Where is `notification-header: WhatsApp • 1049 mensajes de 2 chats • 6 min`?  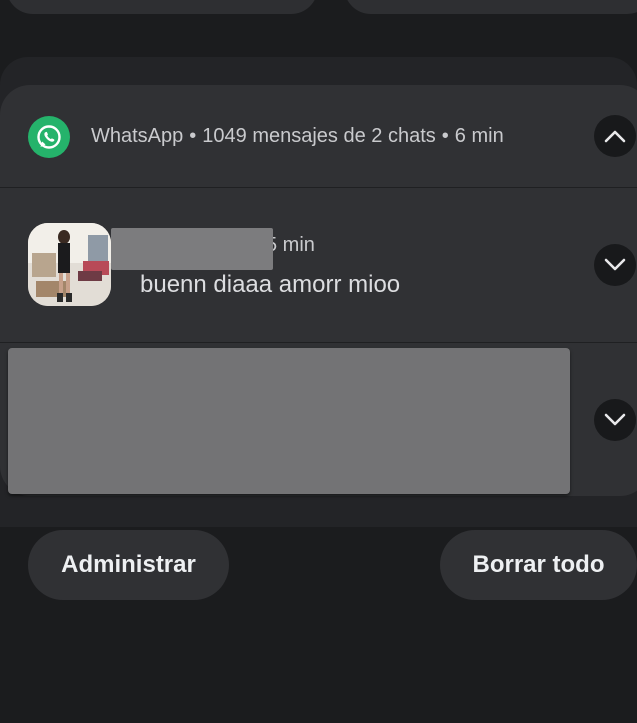
notification-header: WhatsApp • 1049 mensajes de 2 chats • 6 min is located at coordinates (297, 136).